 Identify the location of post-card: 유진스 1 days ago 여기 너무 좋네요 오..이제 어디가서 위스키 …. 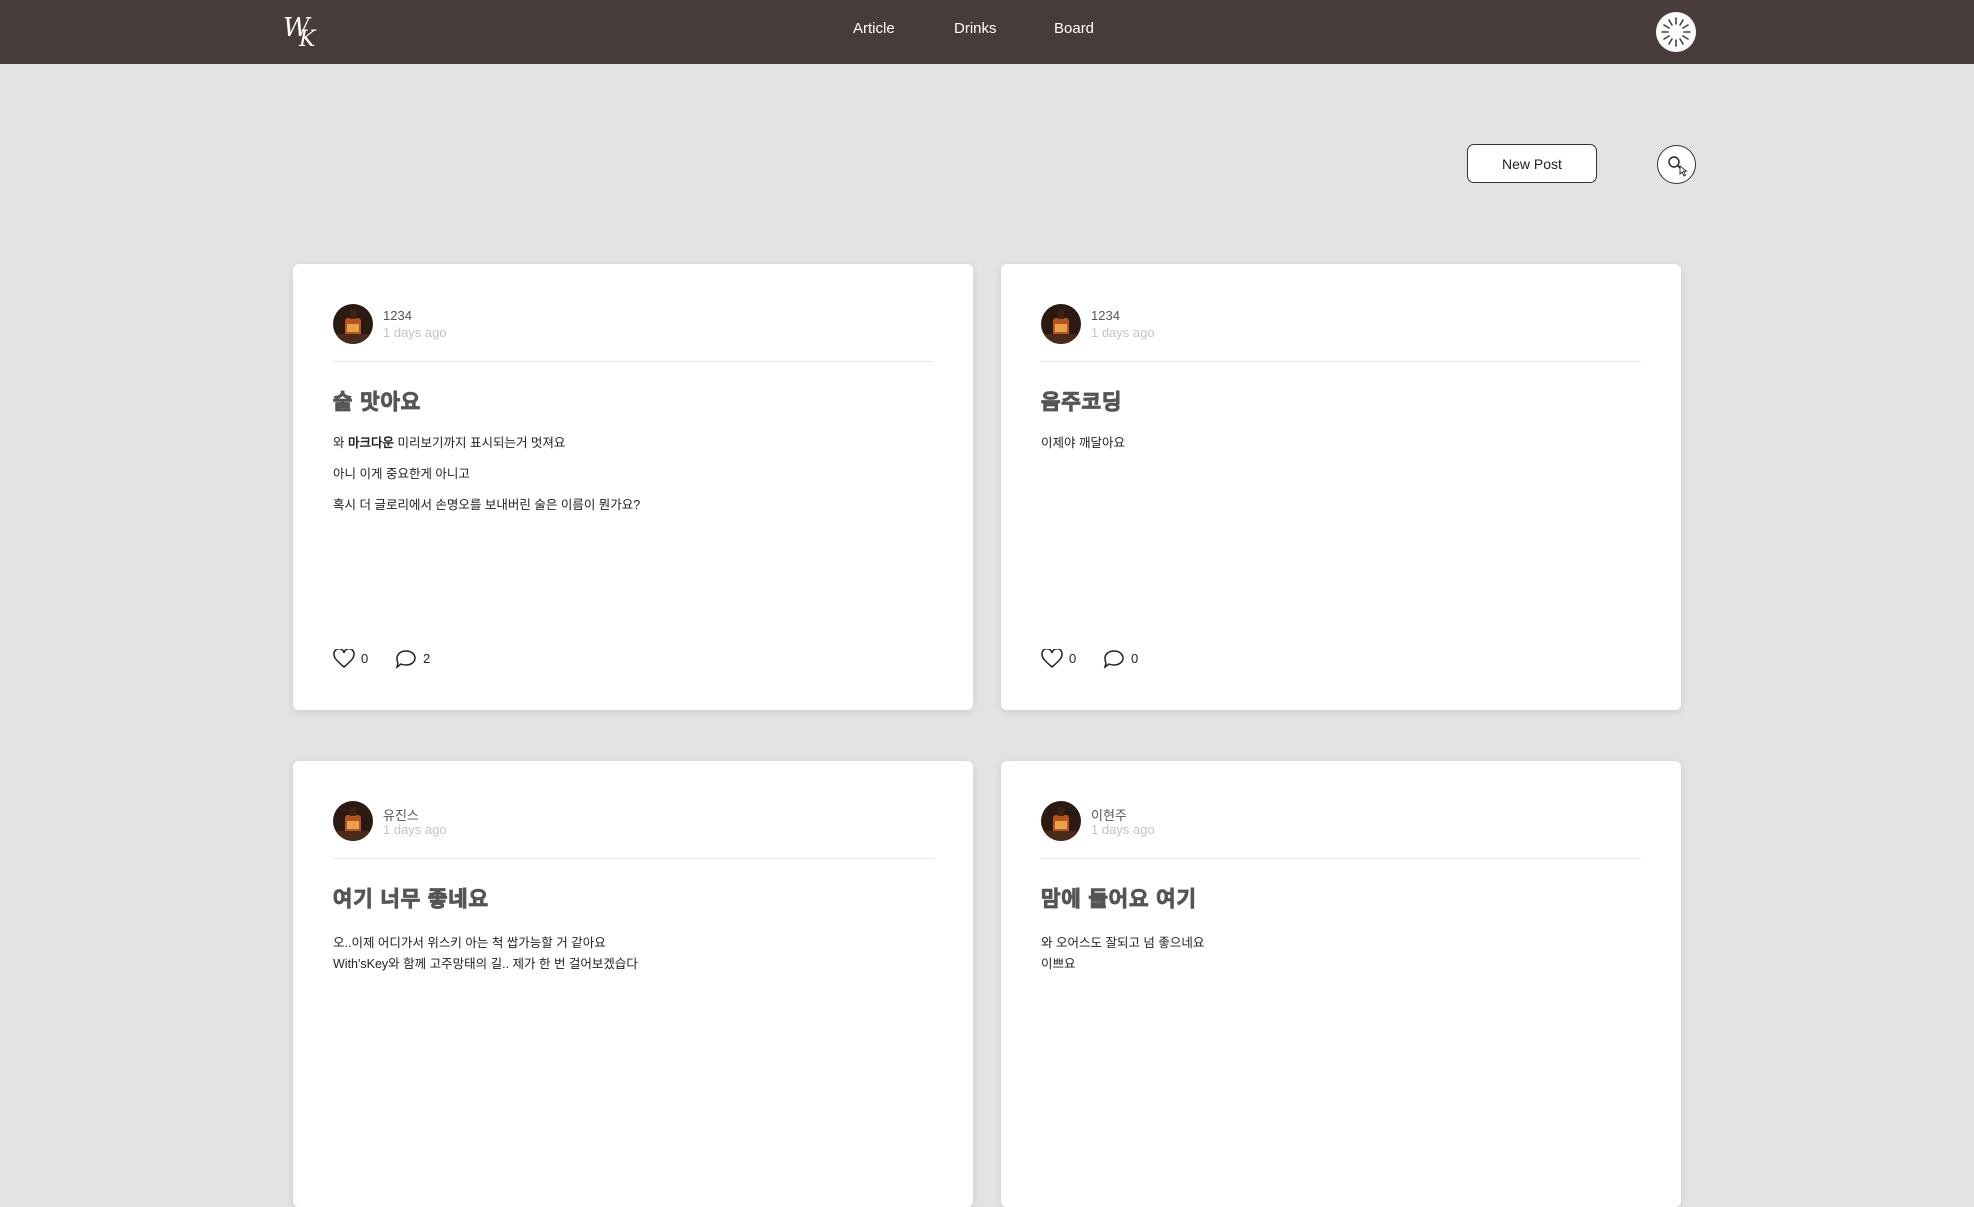
(633, 984).